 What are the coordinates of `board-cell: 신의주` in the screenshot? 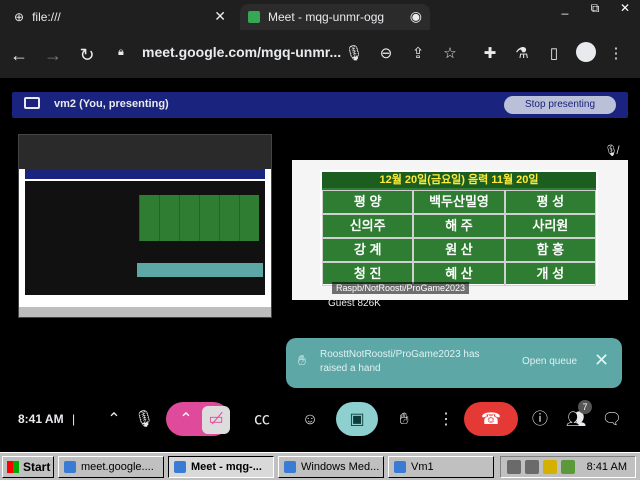 It's located at (368, 226).